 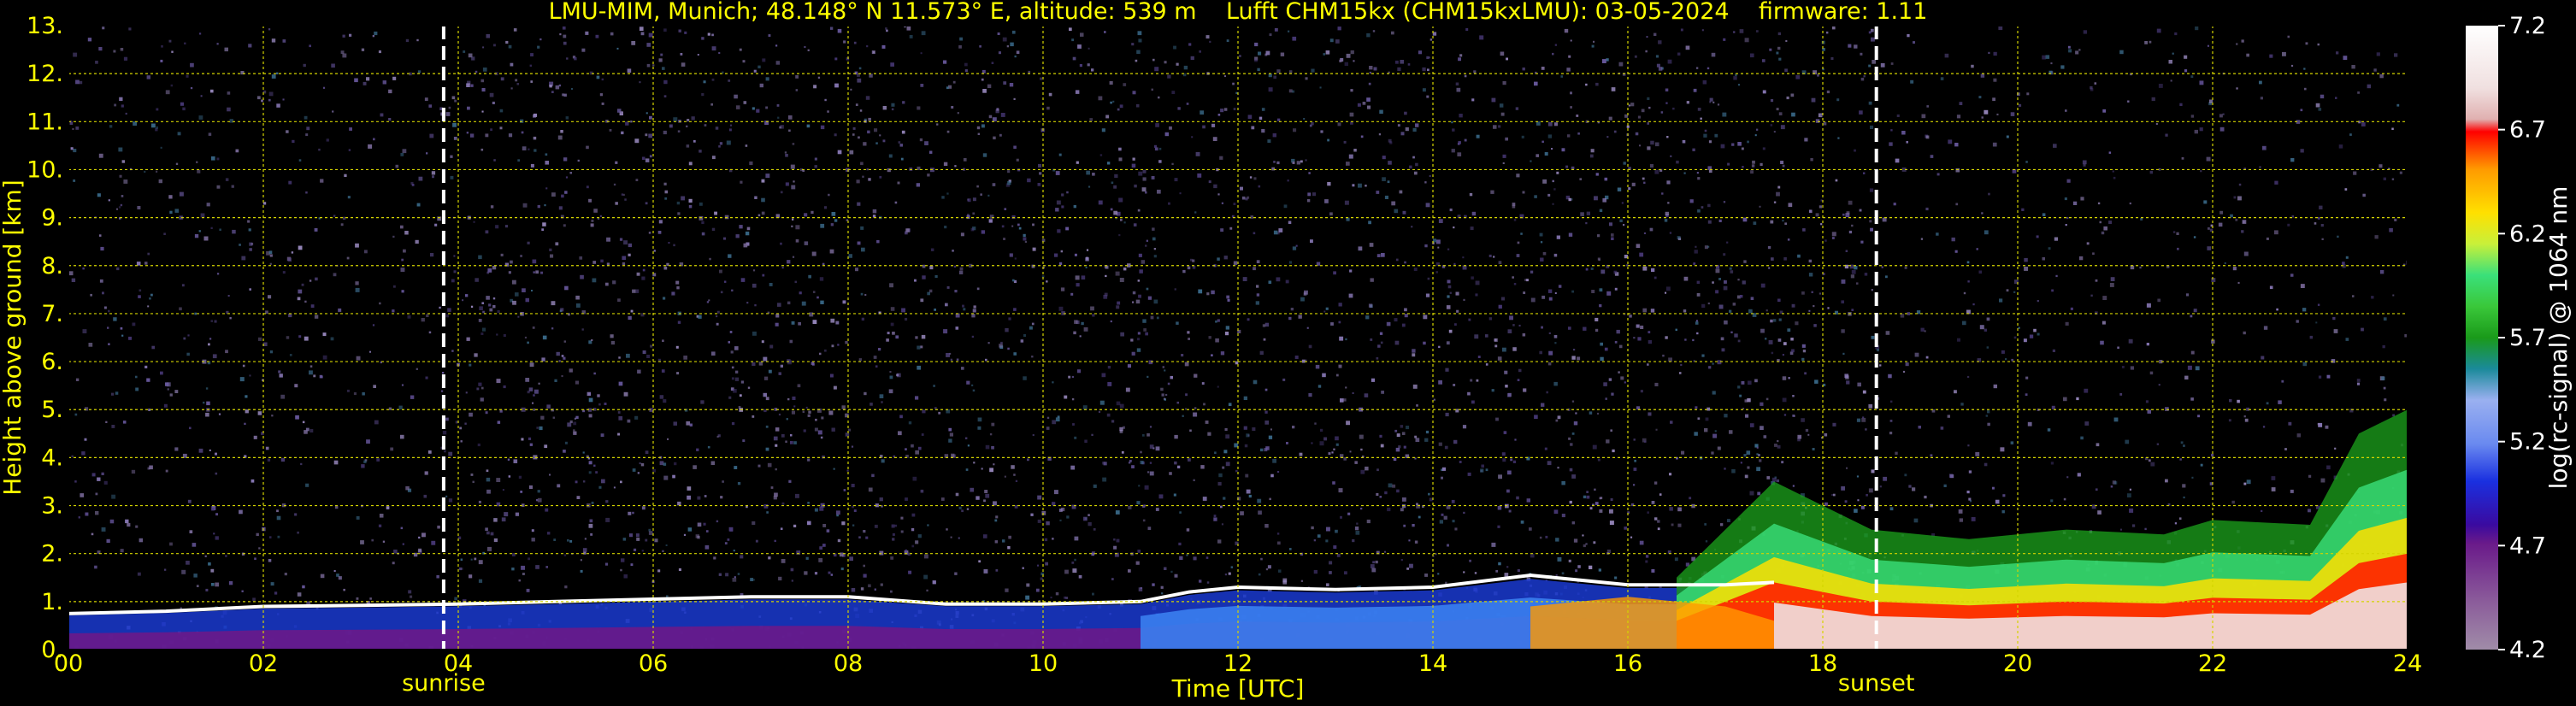 I want to click on y-tick-label: 7., so click(x=52, y=314).